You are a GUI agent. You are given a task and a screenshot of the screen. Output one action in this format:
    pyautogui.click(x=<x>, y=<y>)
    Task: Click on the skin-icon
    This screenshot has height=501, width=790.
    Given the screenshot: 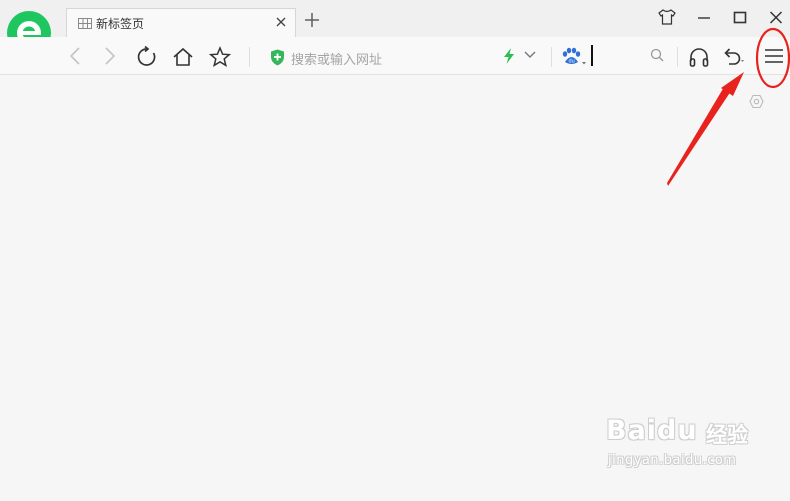 What is the action you would take?
    pyautogui.click(x=667, y=17)
    